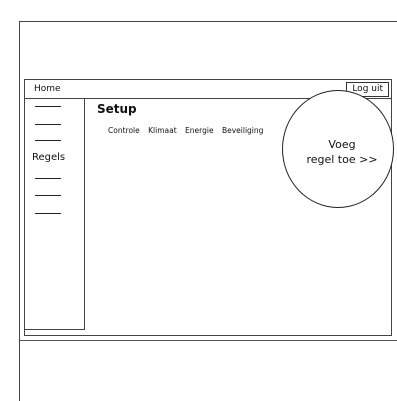  I want to click on tab-beveiliging: Beveiliging, so click(242, 131).